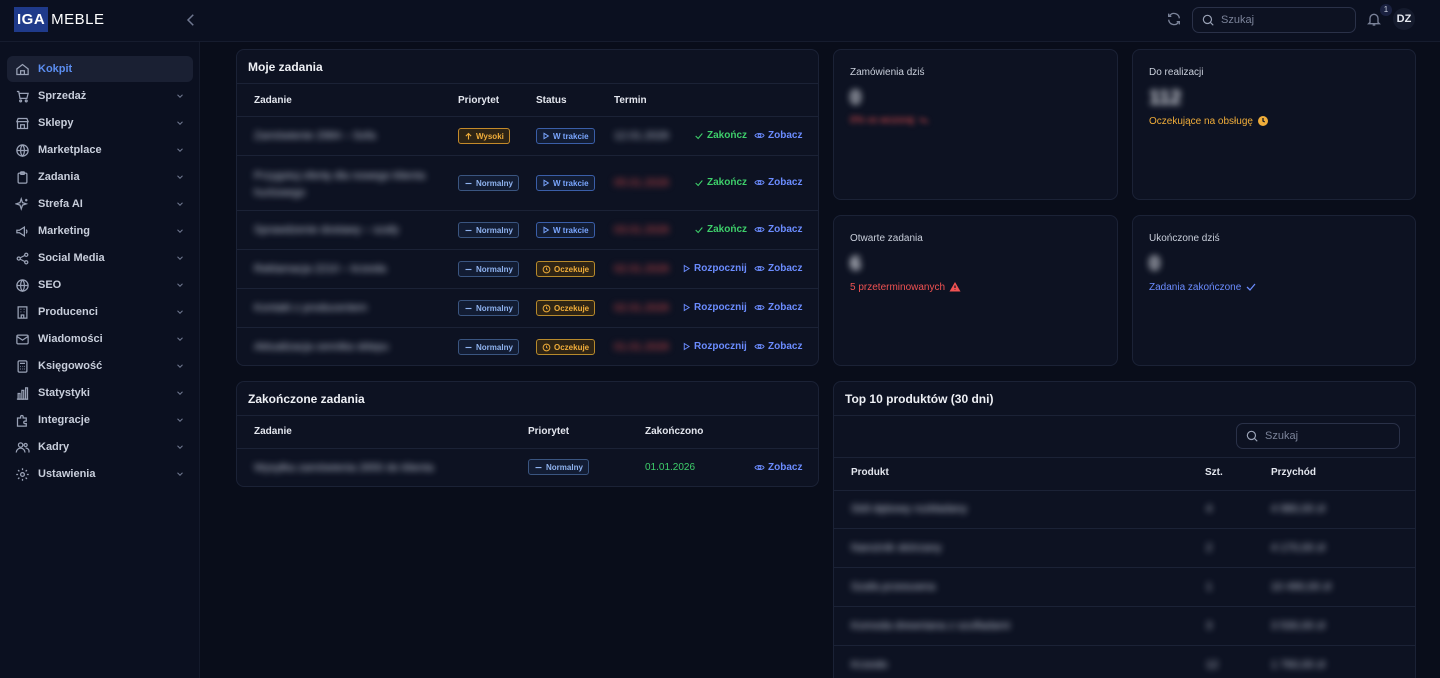 The height and width of the screenshot is (678, 1440). What do you see at coordinates (923, 120) in the screenshot?
I see `trend-down-icon` at bounding box center [923, 120].